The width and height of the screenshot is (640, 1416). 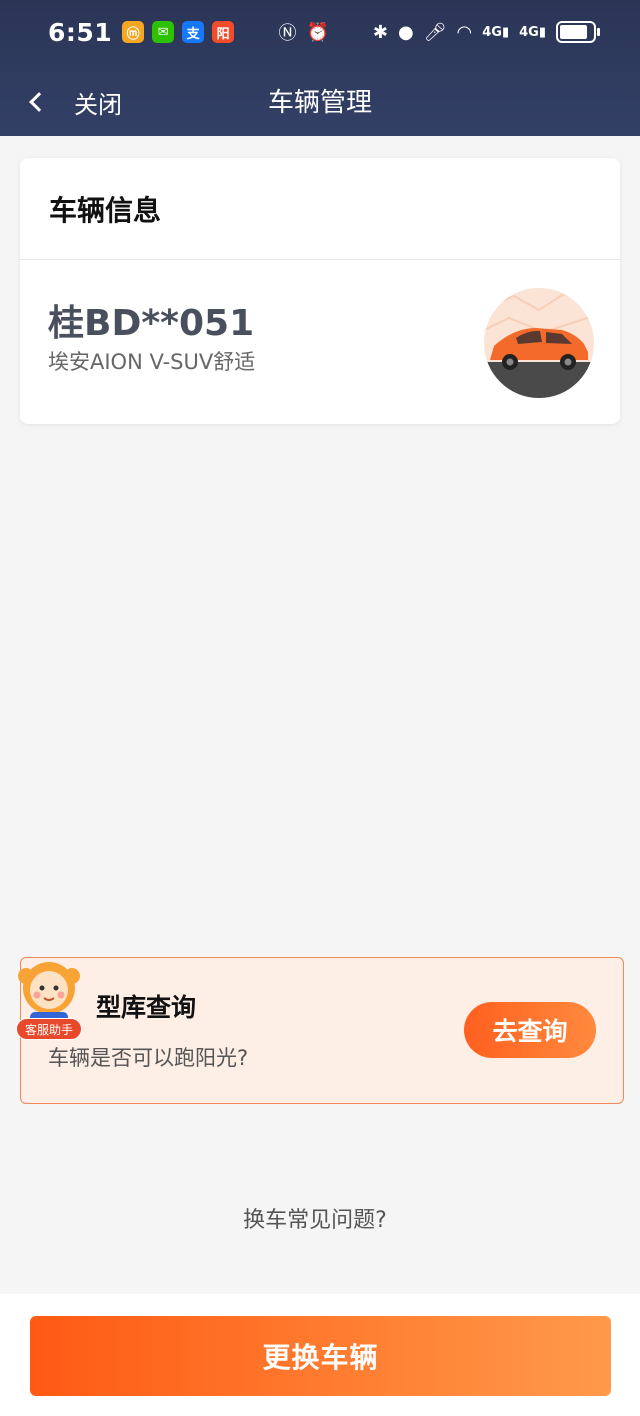 I want to click on navigation-bar: 车辆管理 关闭, so click(x=320, y=100).